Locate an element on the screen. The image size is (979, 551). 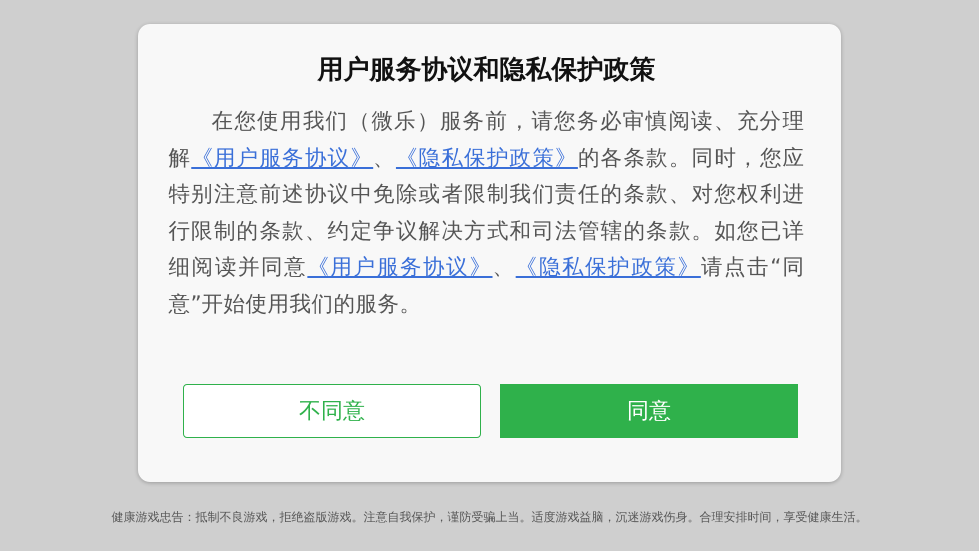
agree-button: 同意 is located at coordinates (649, 411).